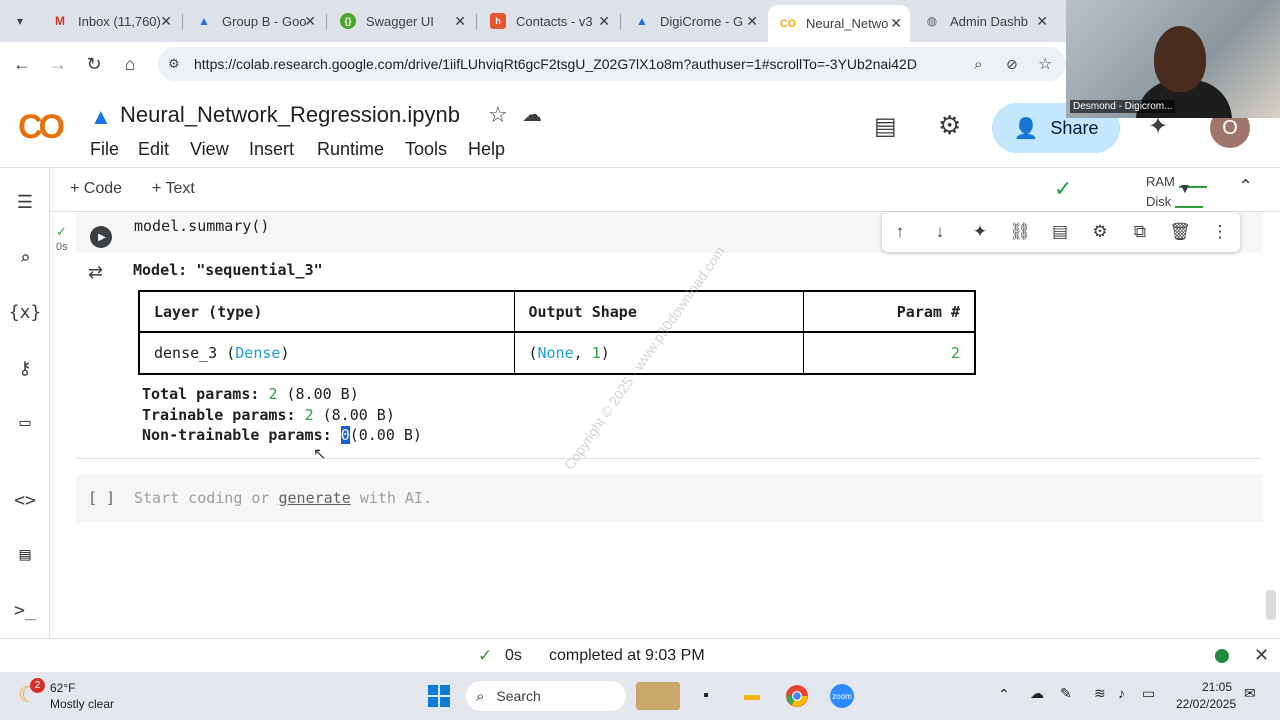 This screenshot has height=720, width=1280. What do you see at coordinates (1220, 232) in the screenshot?
I see `more-vert-icon: ⋮` at bounding box center [1220, 232].